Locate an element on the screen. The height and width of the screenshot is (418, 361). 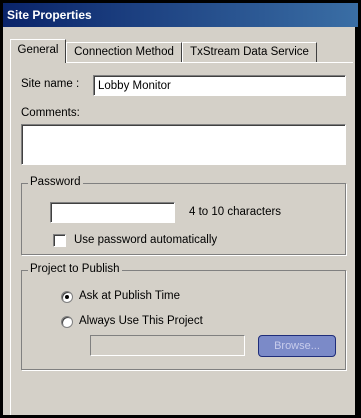
always-use-project-radio is located at coordinates (67, 322).